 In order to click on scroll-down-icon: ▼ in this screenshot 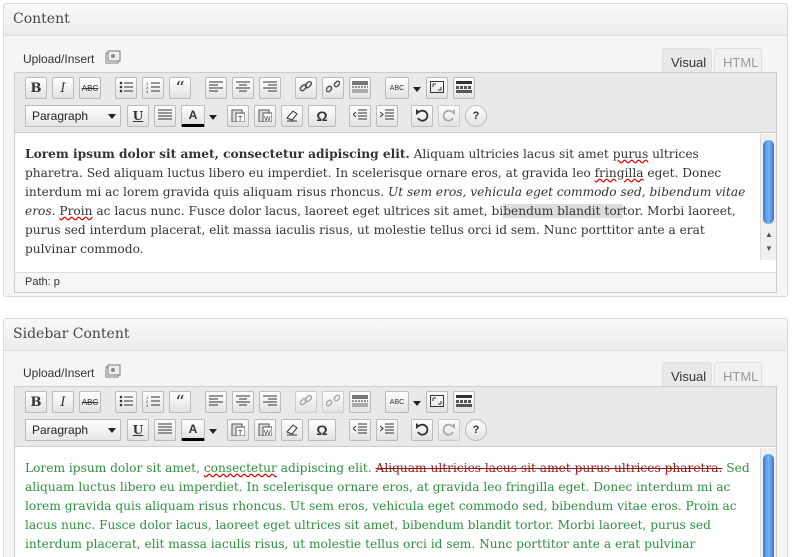, I will do `click(769, 248)`.